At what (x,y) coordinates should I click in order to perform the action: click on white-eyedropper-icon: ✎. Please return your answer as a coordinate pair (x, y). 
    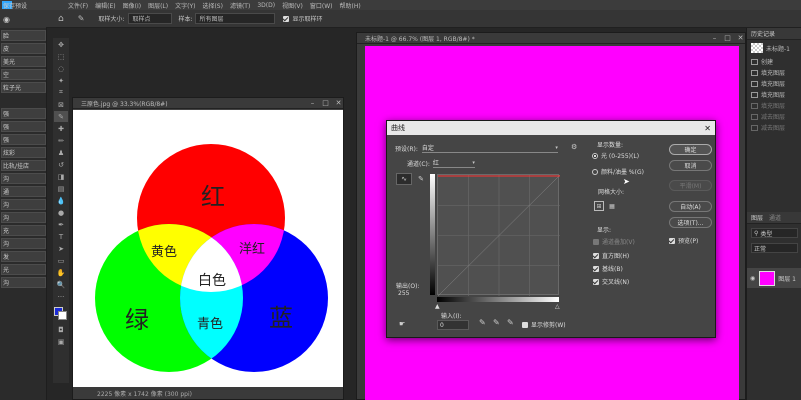
    Looking at the image, I should click on (510, 322).